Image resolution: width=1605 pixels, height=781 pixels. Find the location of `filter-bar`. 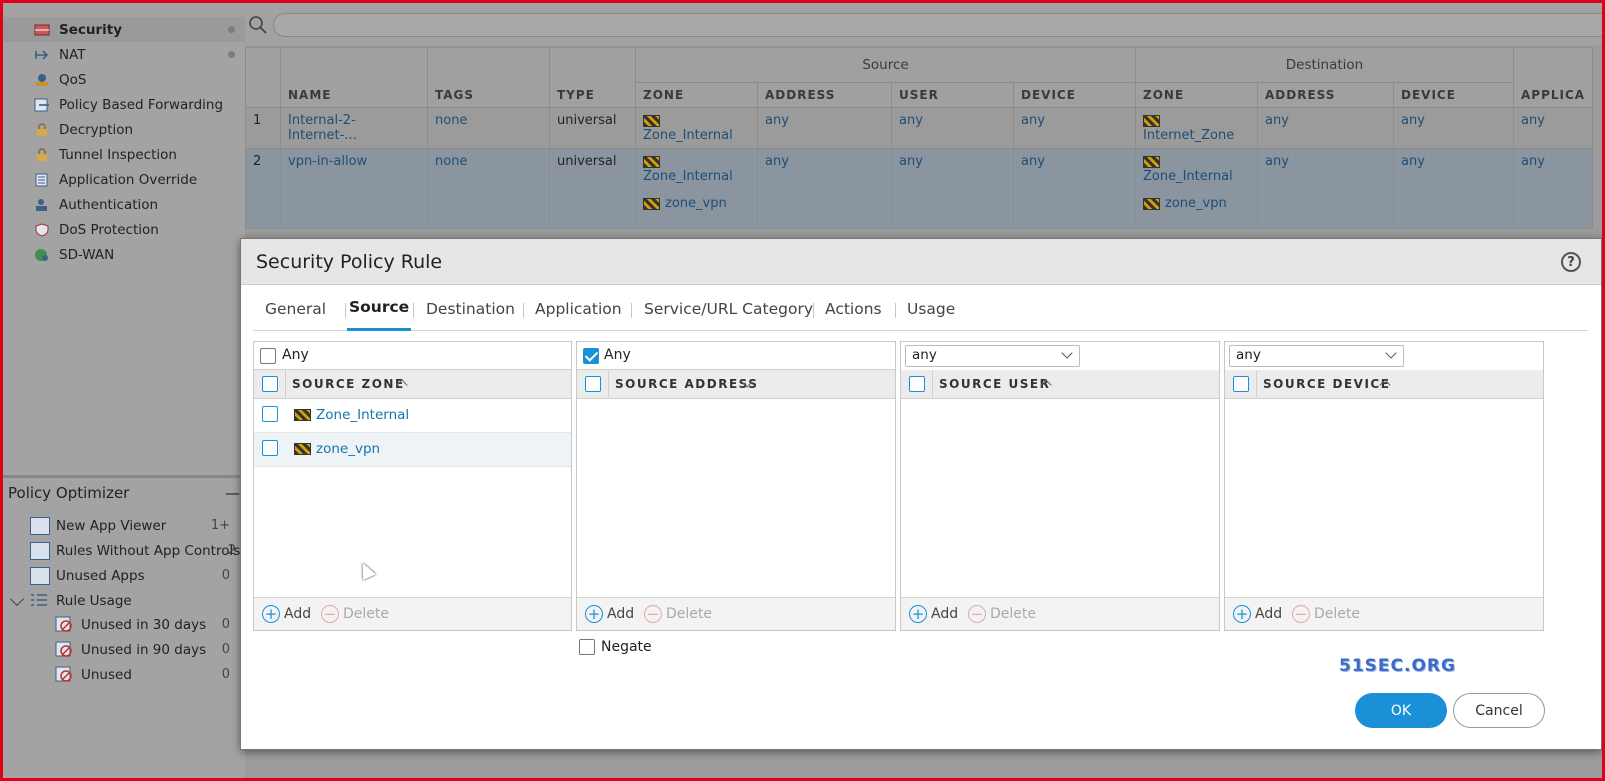

filter-bar is located at coordinates (925, 24).